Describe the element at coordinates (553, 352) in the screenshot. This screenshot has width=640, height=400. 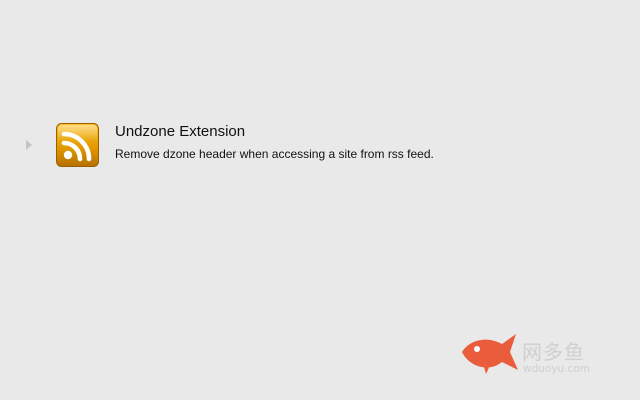
I see `watermark-brand: 网多鱼` at that location.